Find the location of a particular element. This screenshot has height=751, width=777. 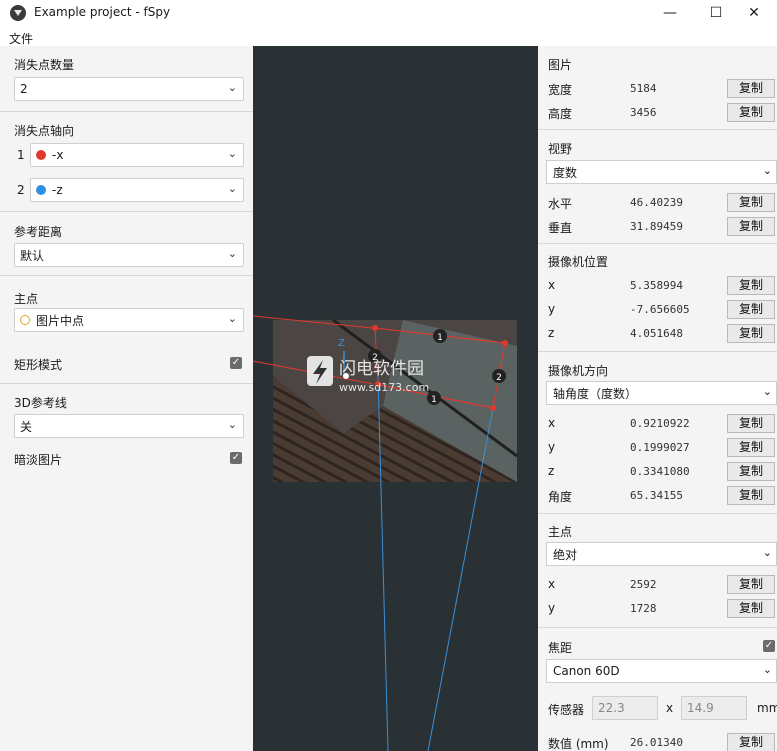

principal-x-label: x is located at coordinates (552, 584).